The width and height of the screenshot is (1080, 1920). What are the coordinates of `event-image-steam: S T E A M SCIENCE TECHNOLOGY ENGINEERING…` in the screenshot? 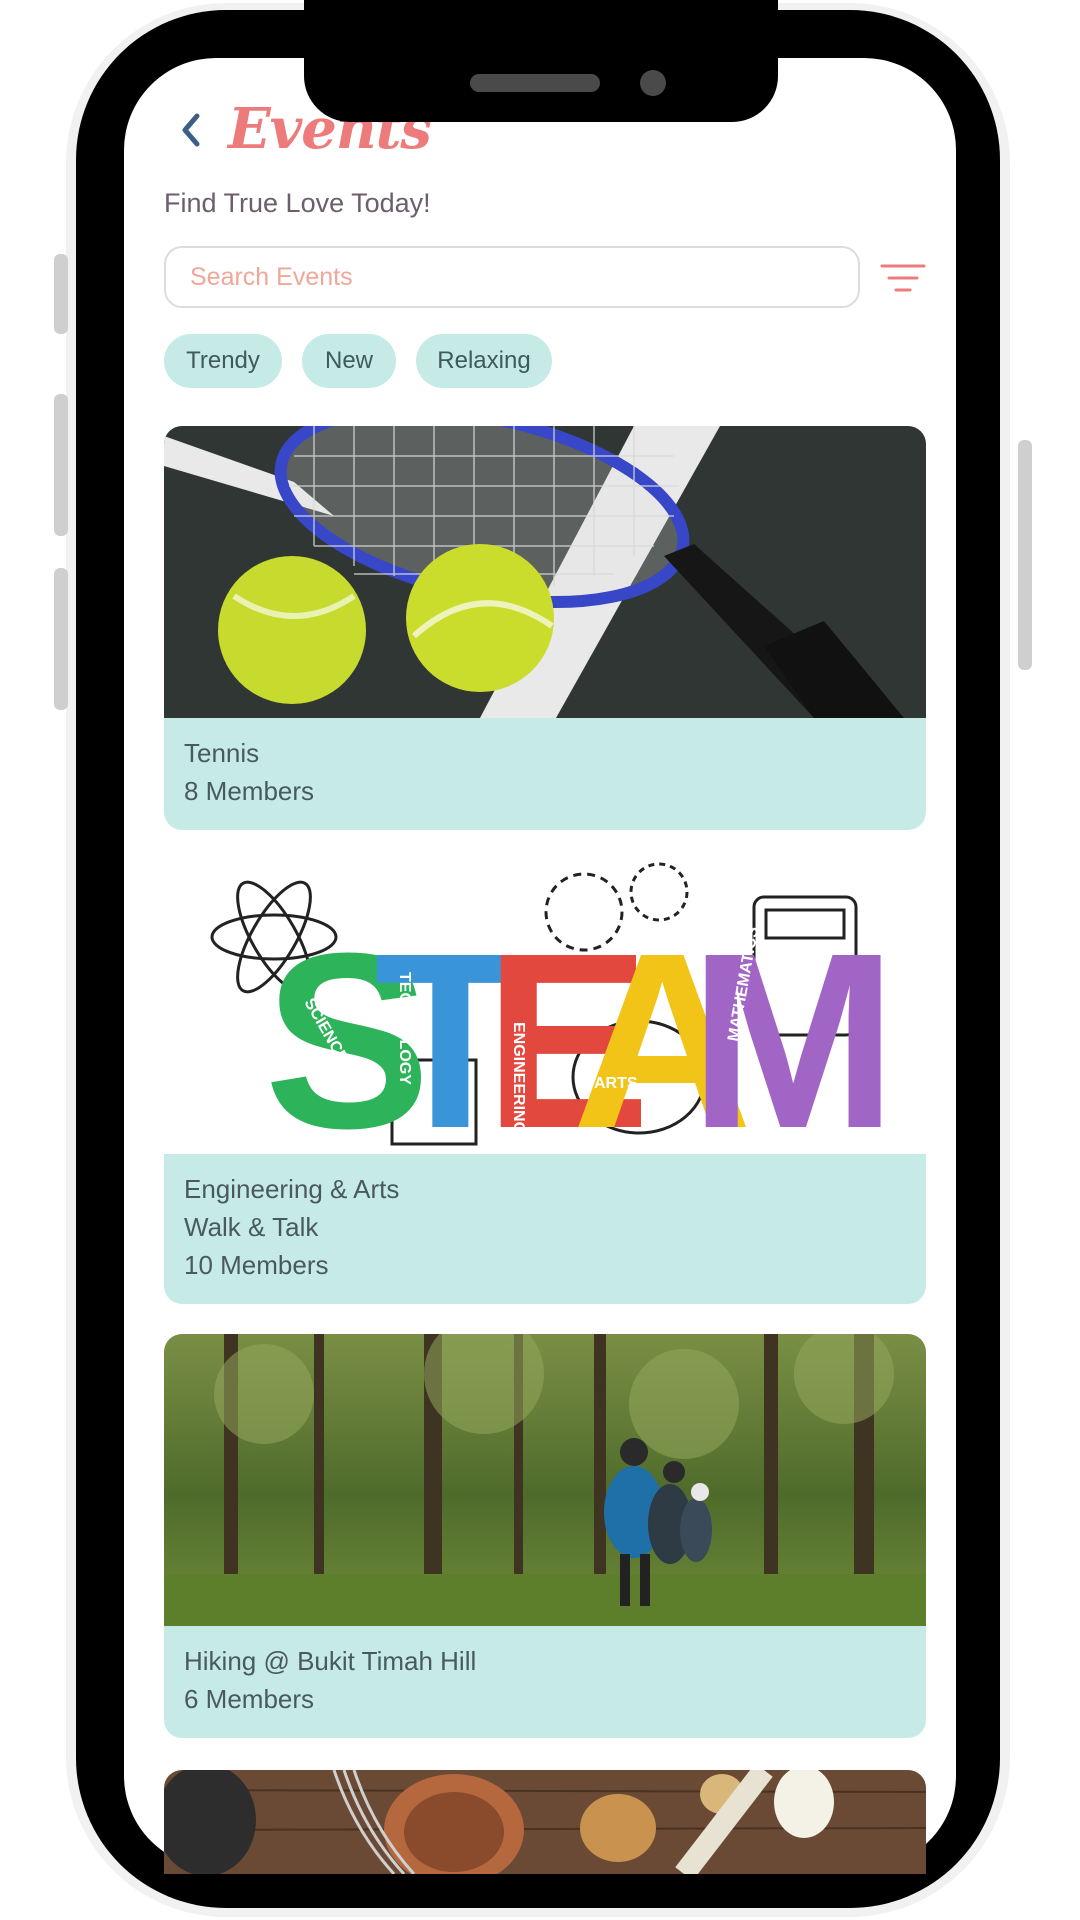 It's located at (545, 1008).